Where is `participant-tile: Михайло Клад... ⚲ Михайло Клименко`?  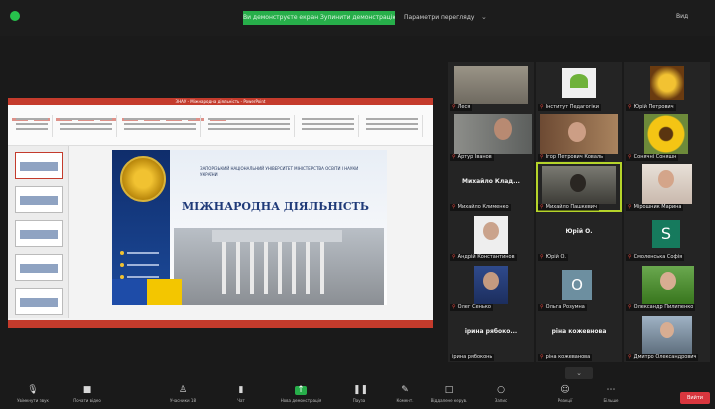 participant-tile: Михайло Клад... ⚲ Михайло Клименко is located at coordinates (491, 187).